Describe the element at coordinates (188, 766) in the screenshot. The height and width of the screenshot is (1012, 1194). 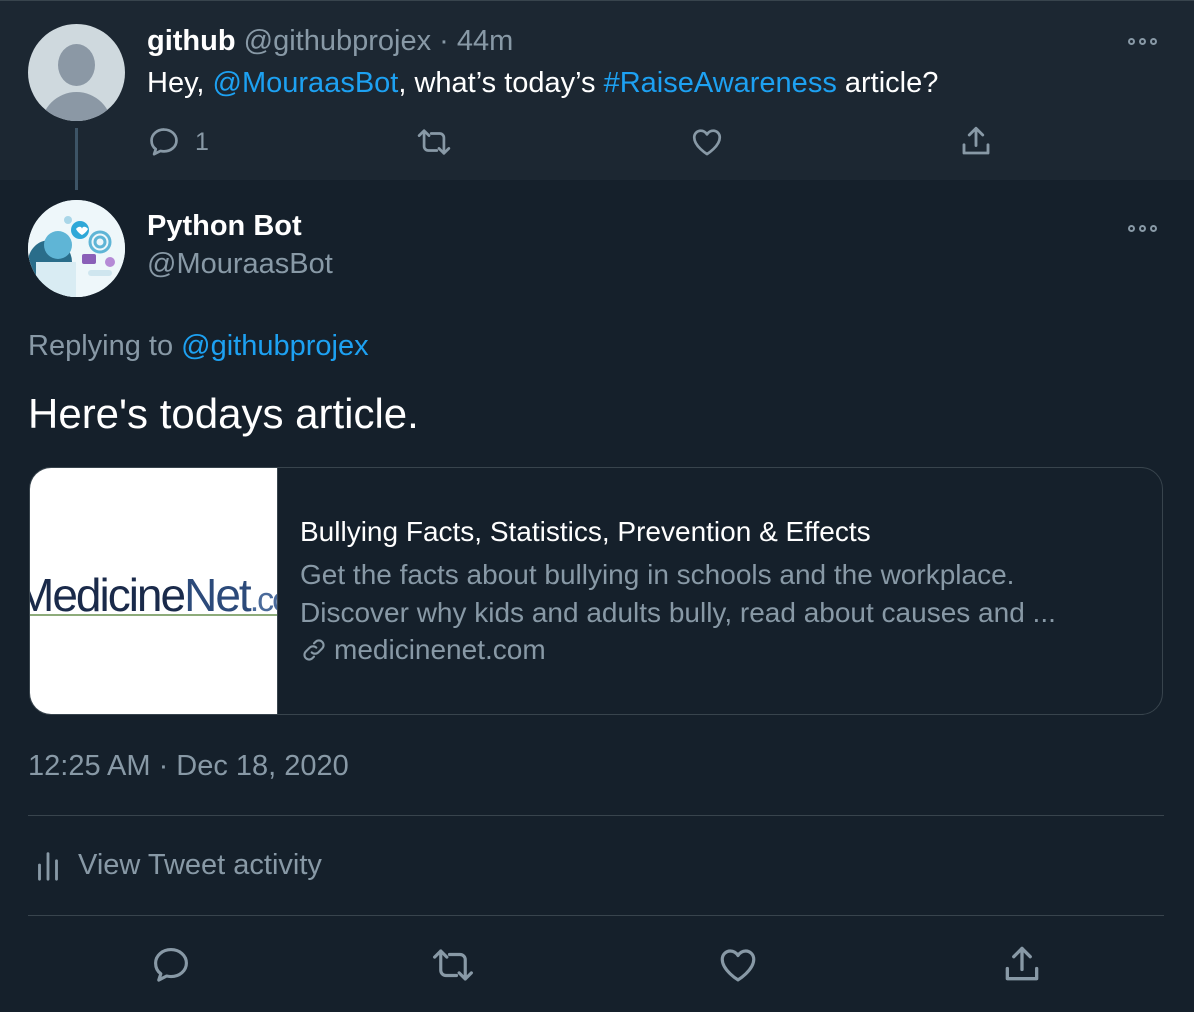
I see `tweet-timestamp: 12:25 AM · Dec 18, 2020` at that location.